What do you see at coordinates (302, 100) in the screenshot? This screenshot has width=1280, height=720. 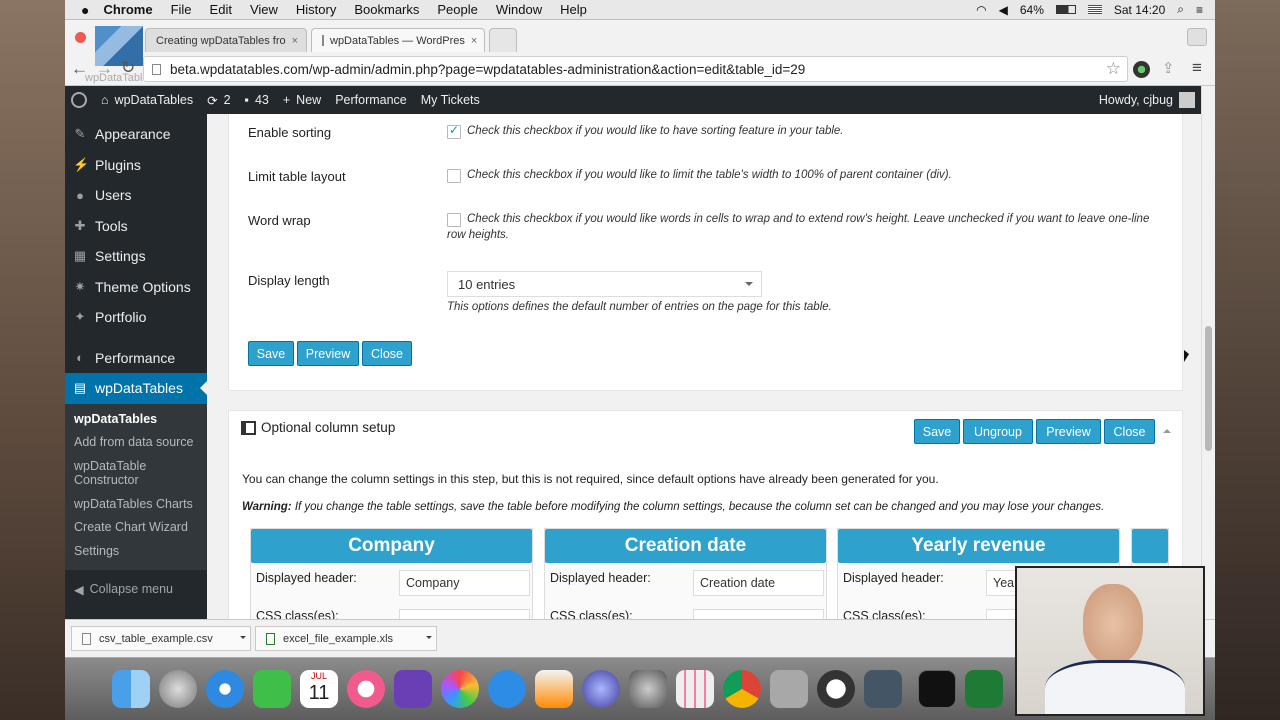 I see `admin-bar-new: + New` at bounding box center [302, 100].